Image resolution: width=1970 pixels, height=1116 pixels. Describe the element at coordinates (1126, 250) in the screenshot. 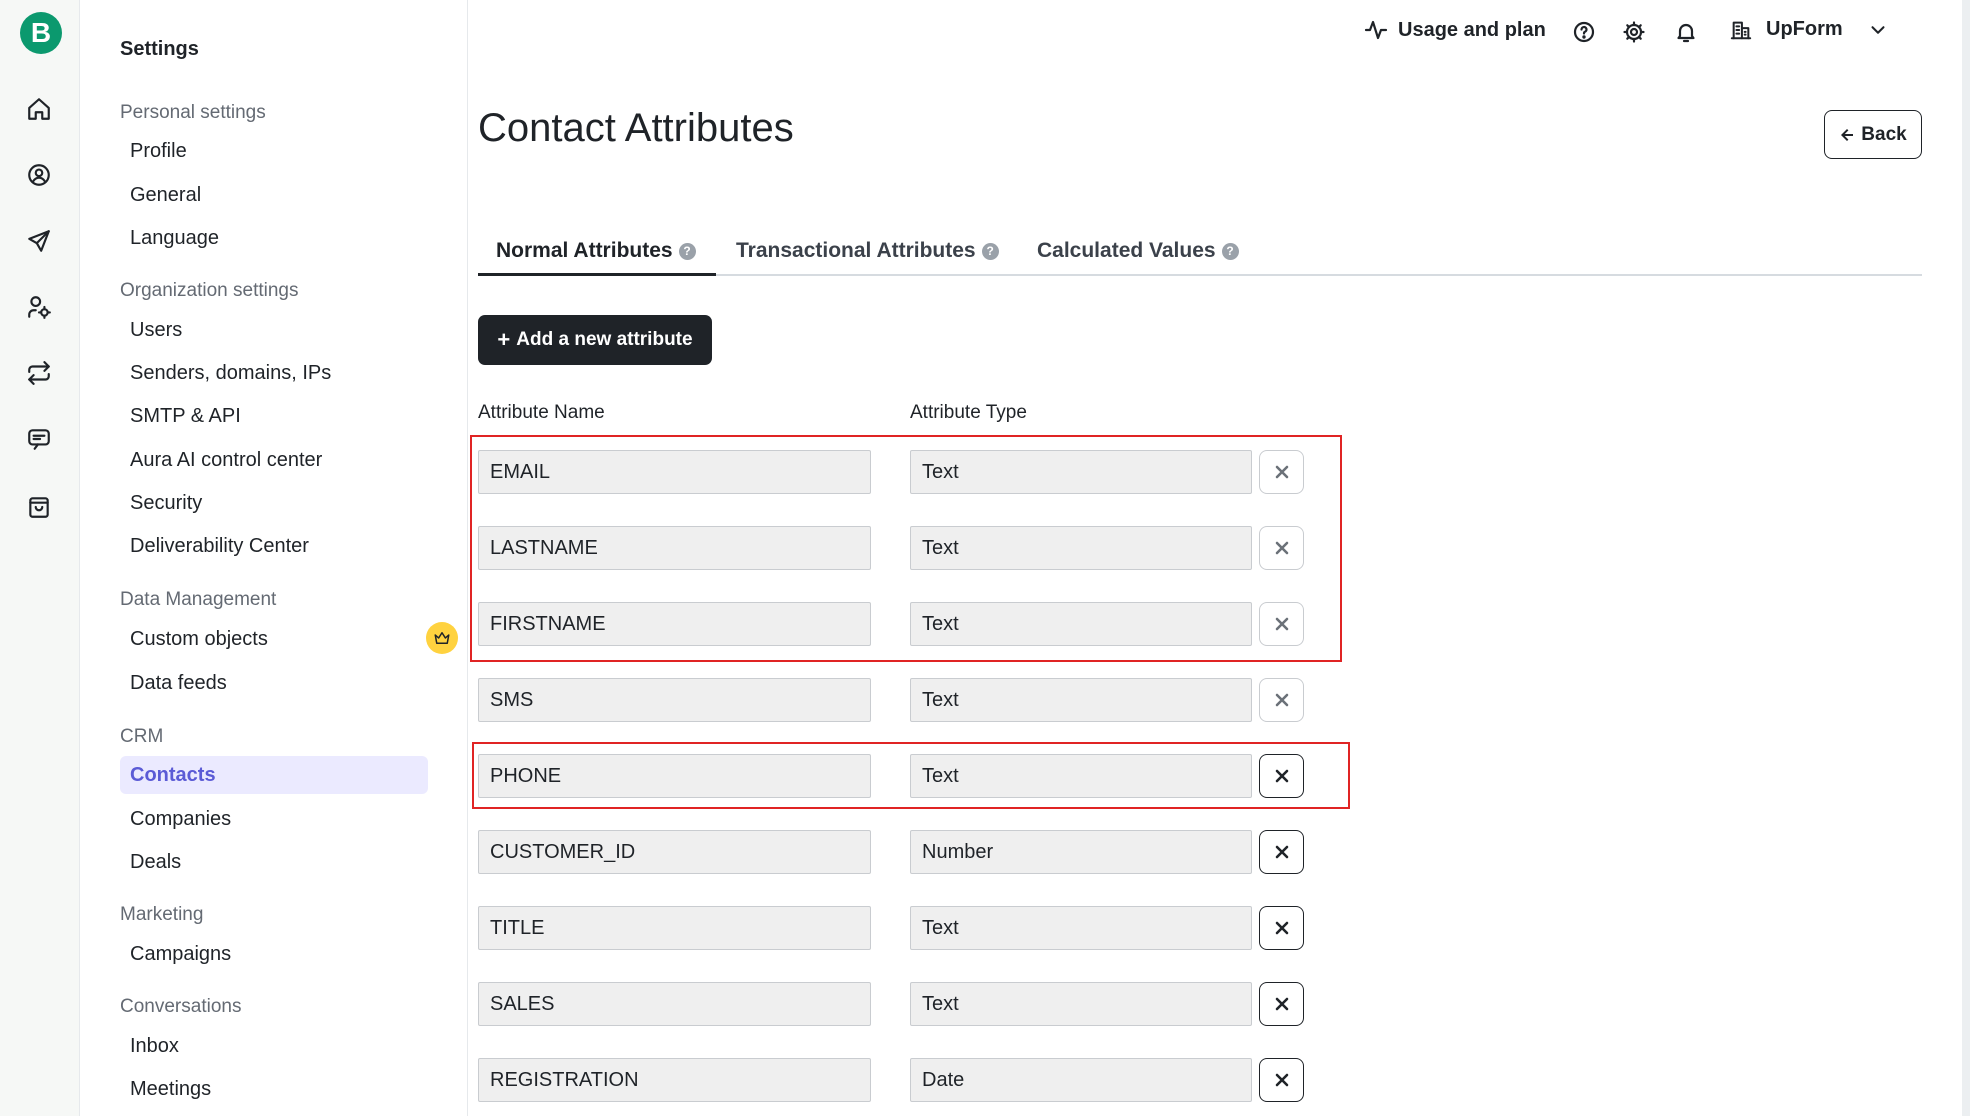

I see `tab-label: Calculated Values` at that location.